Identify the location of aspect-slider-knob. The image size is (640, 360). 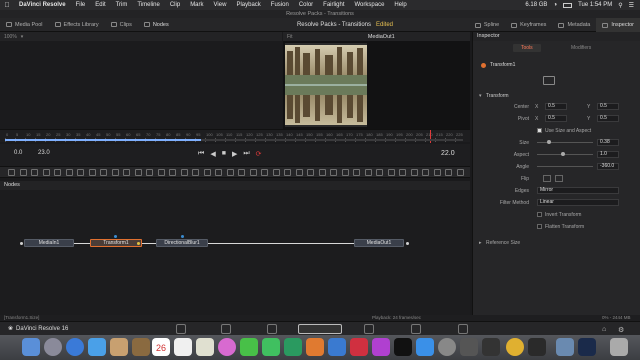
(563, 154).